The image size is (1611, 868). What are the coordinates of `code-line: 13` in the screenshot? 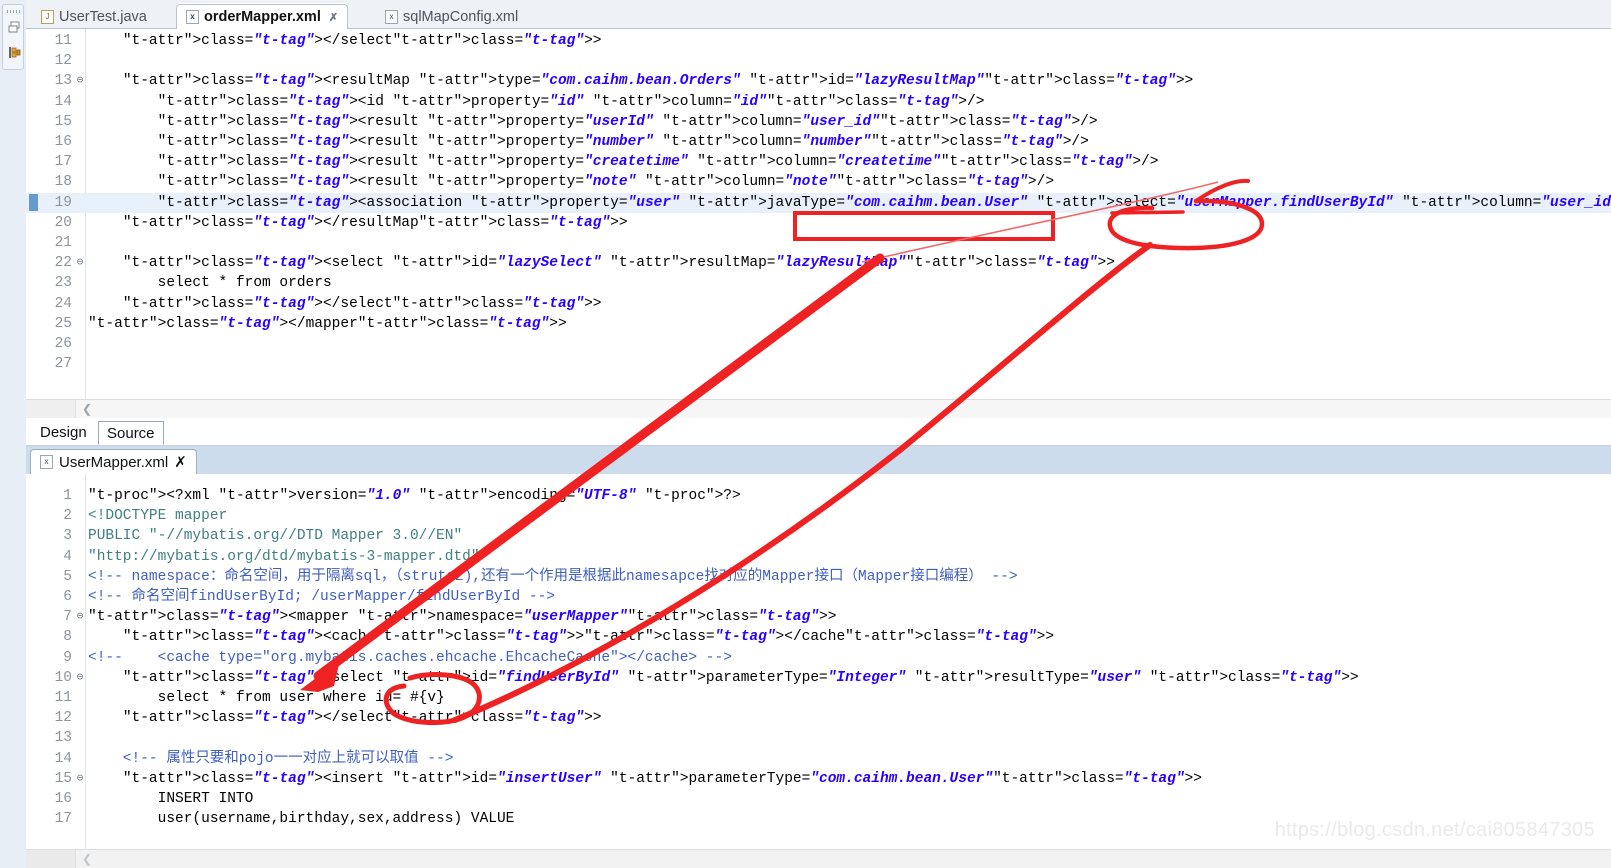 It's located at (818, 738).